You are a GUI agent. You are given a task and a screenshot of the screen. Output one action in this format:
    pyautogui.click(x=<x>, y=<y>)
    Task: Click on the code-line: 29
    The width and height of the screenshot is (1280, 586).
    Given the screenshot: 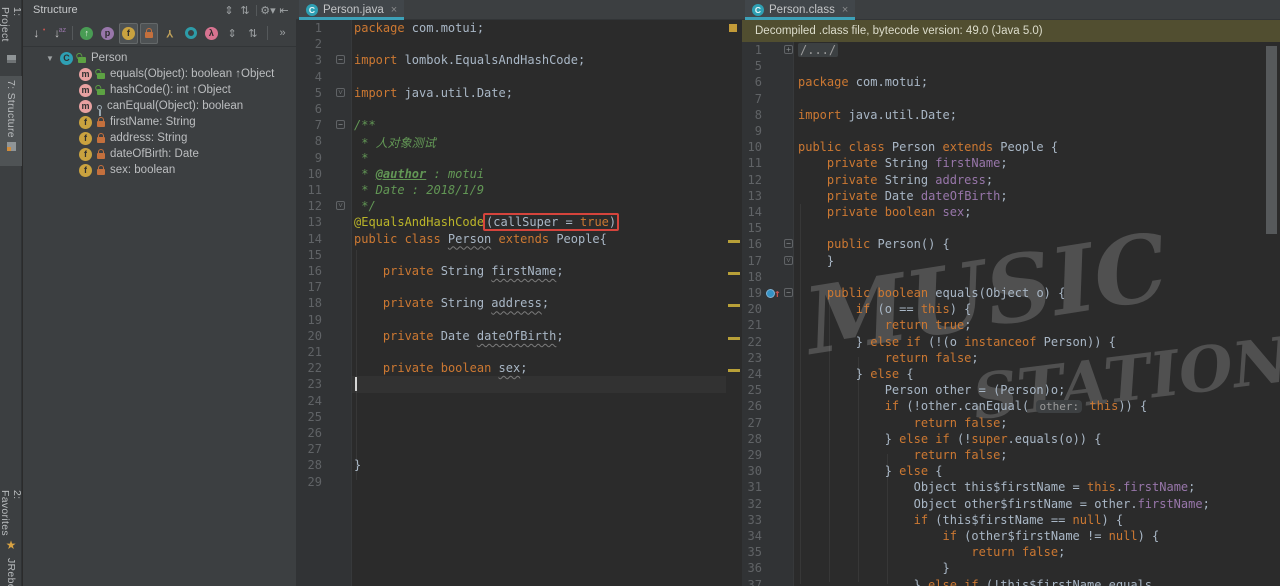 What is the action you would take?
    pyautogui.click(x=519, y=482)
    